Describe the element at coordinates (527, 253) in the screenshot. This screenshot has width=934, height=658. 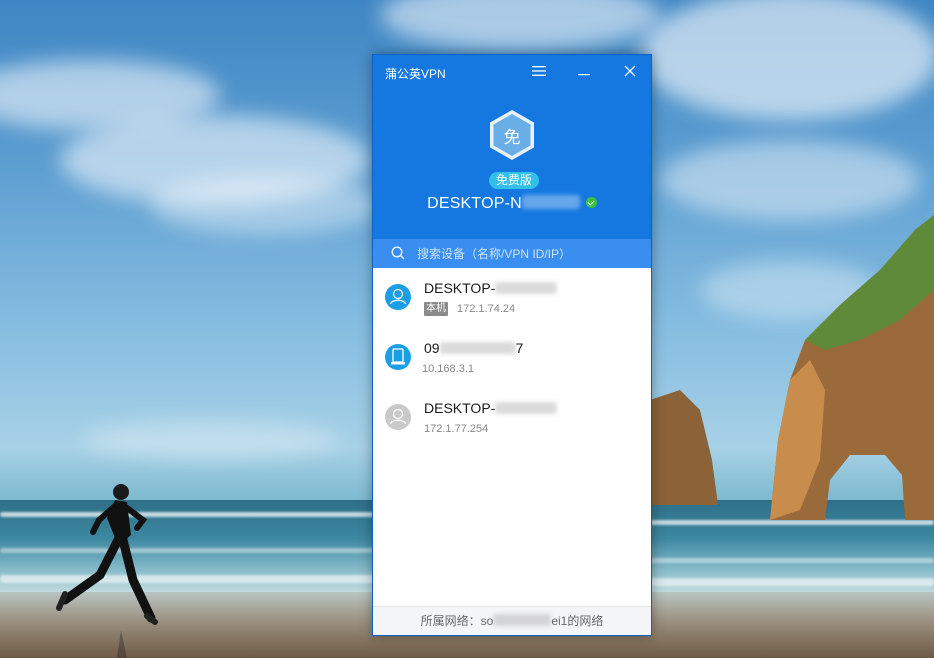
I see `search-input` at that location.